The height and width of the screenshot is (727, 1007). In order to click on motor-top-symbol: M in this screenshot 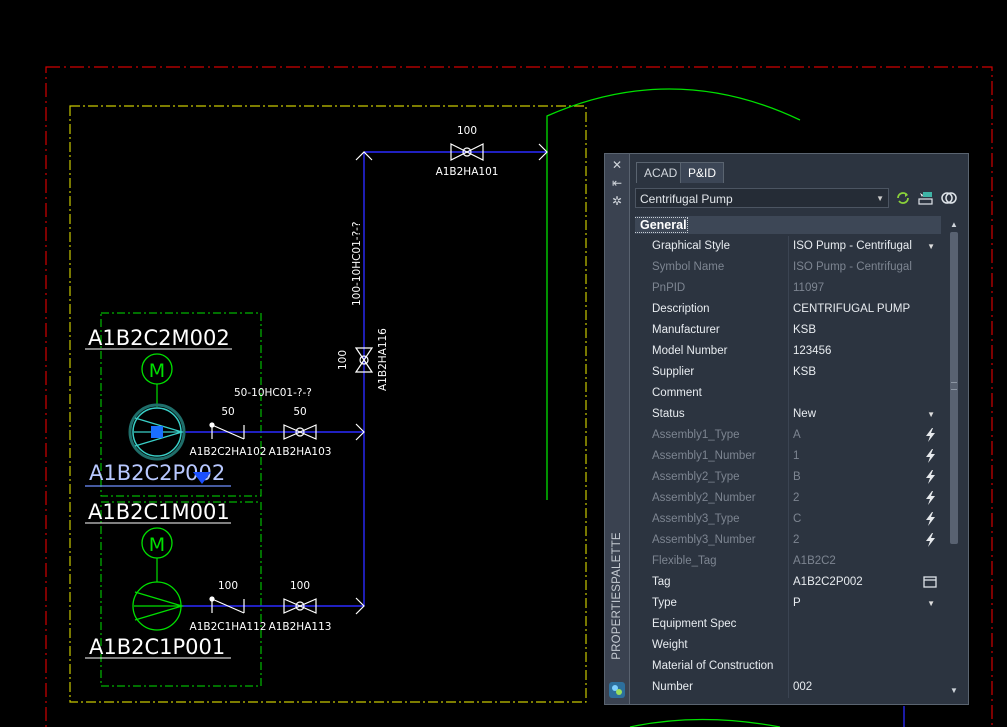, I will do `click(157, 380)`.